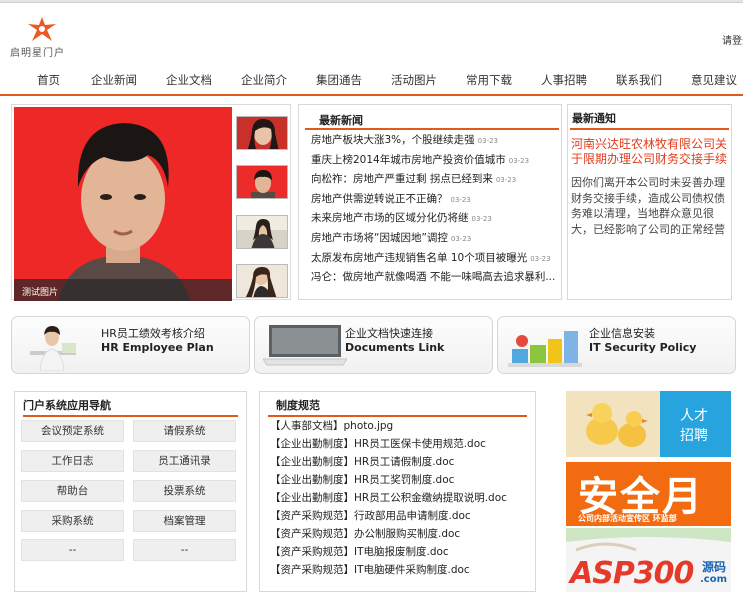 The image size is (743, 596). What do you see at coordinates (72, 461) in the screenshot?
I see `work-log-button: 工作日志` at bounding box center [72, 461].